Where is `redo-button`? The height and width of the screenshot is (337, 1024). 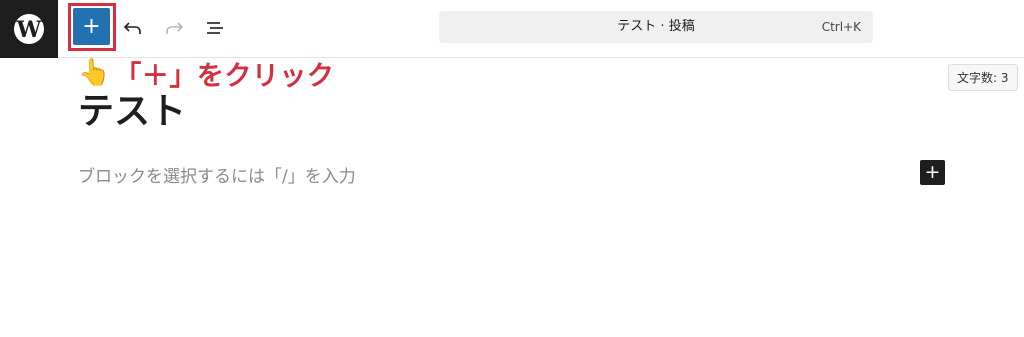
redo-button is located at coordinates (174, 28).